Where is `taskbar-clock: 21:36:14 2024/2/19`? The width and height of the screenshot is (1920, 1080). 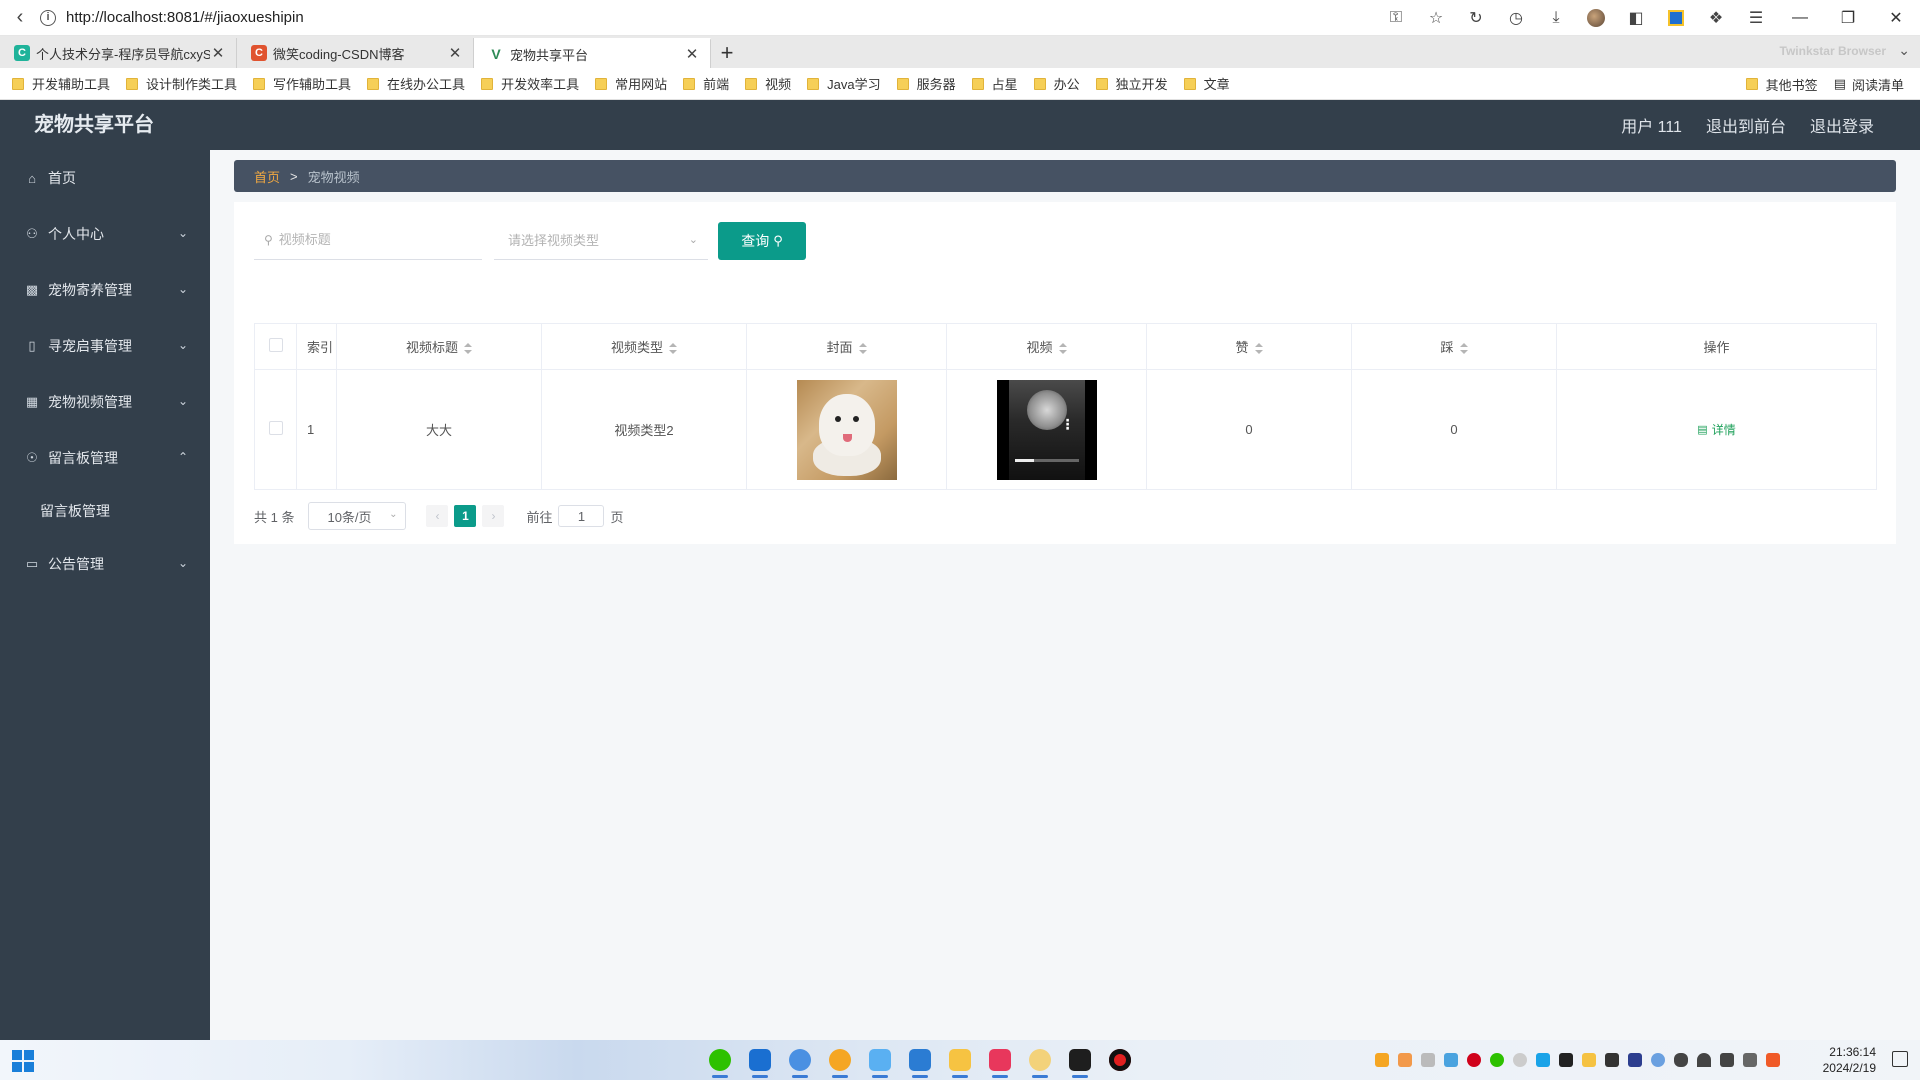 taskbar-clock: 21:36:14 2024/2/19 is located at coordinates (1849, 1060).